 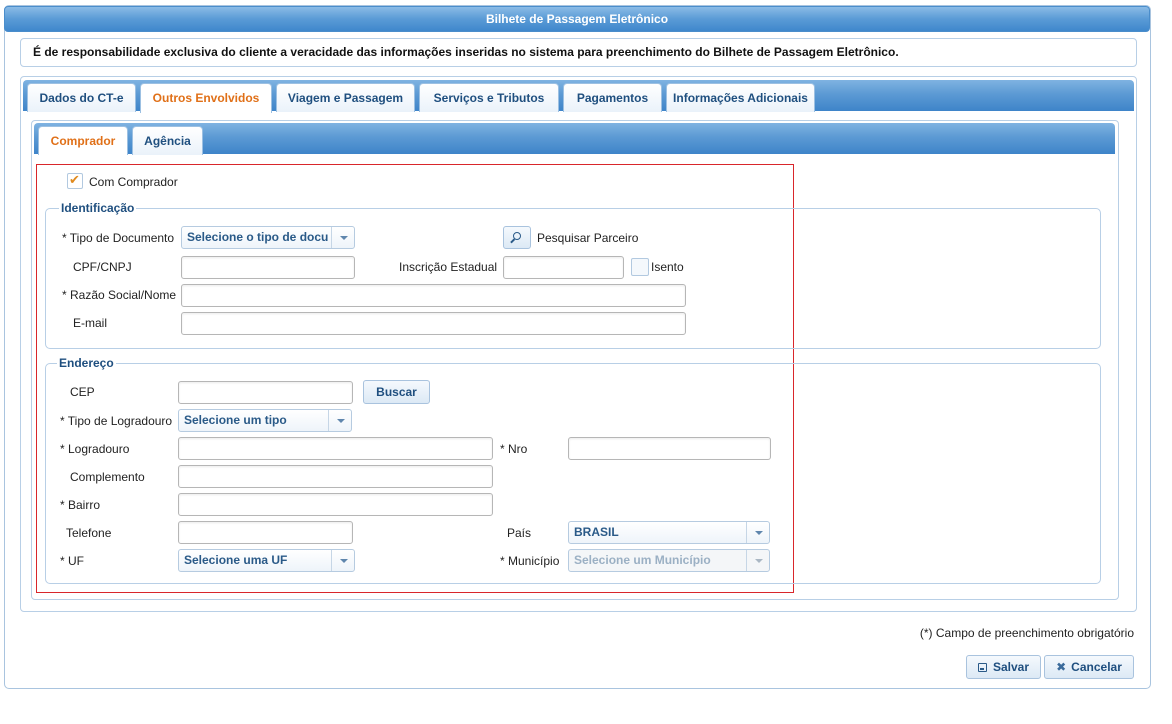 What do you see at coordinates (119, 295) in the screenshot?
I see `razao-social-label: * Razão Social/Nome` at bounding box center [119, 295].